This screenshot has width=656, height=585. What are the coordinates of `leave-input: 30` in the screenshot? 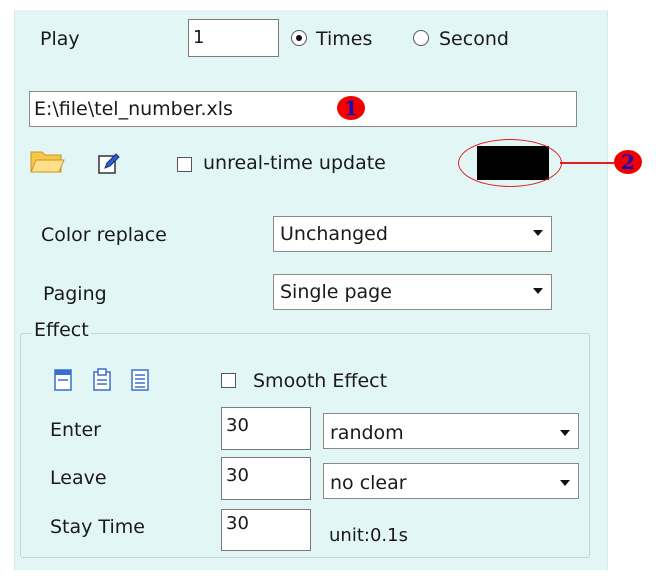 It's located at (266, 478).